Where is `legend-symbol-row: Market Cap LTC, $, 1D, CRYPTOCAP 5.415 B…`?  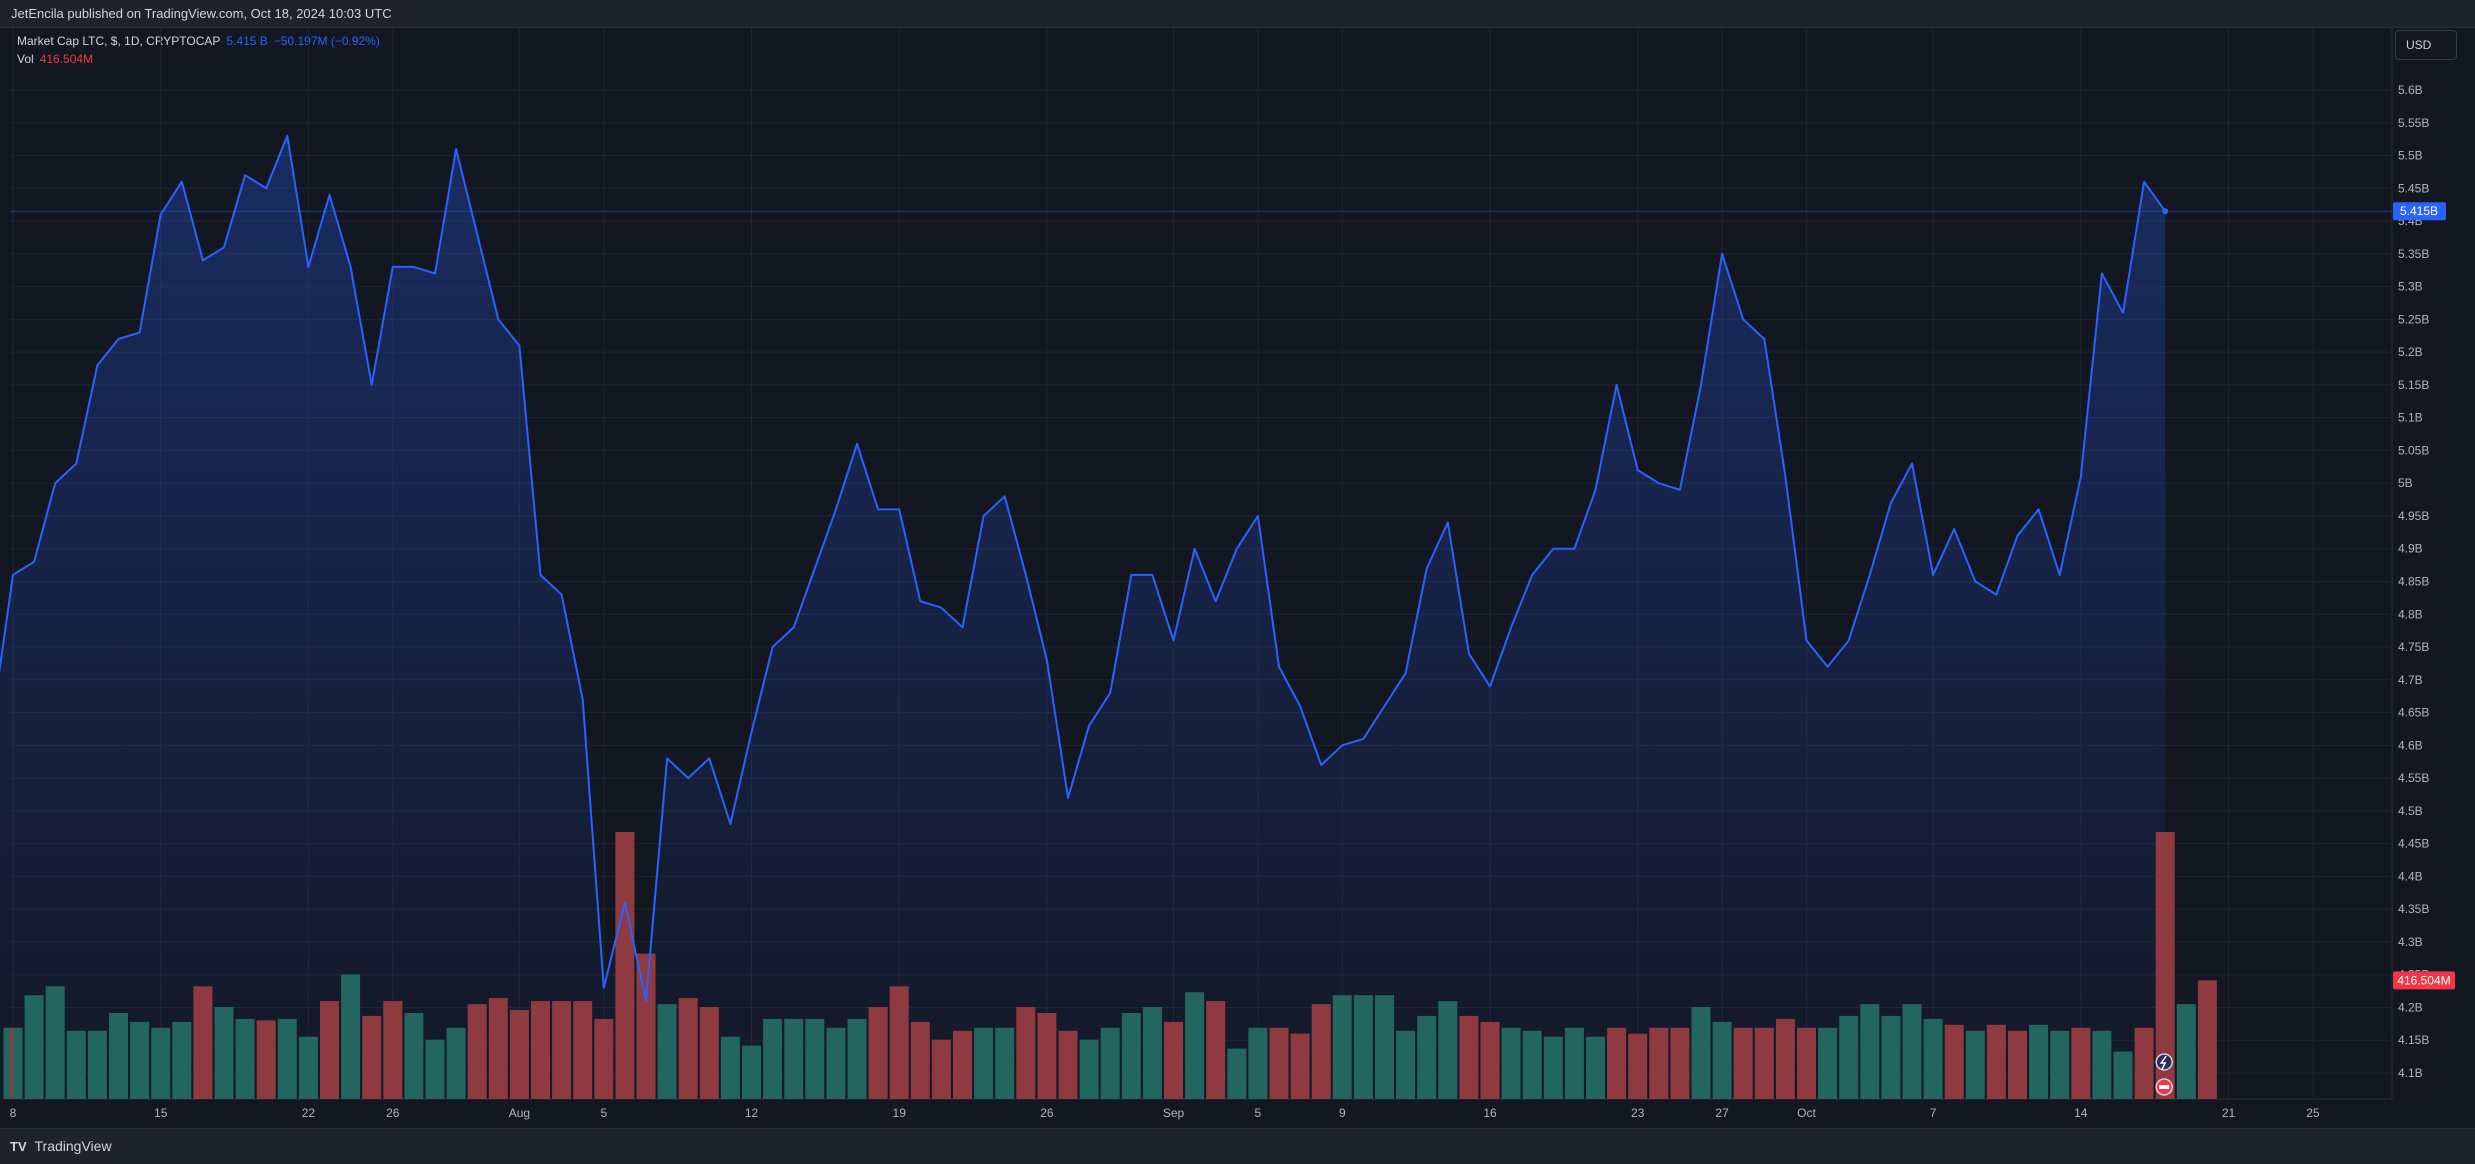
legend-symbol-row: Market Cap LTC, $, 1D, CRYPTOCAP 5.415 B… is located at coordinates (198, 41).